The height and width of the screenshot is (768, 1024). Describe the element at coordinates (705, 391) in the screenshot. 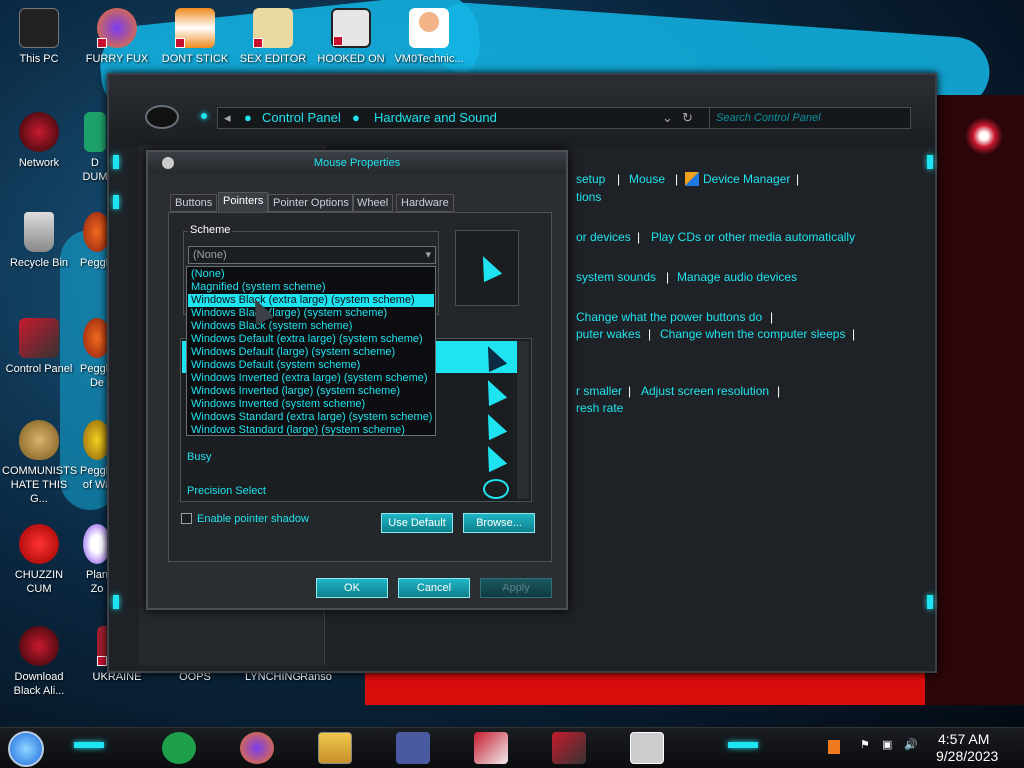

I see `link-adjust-resolution: Adjust screen resolution` at that location.